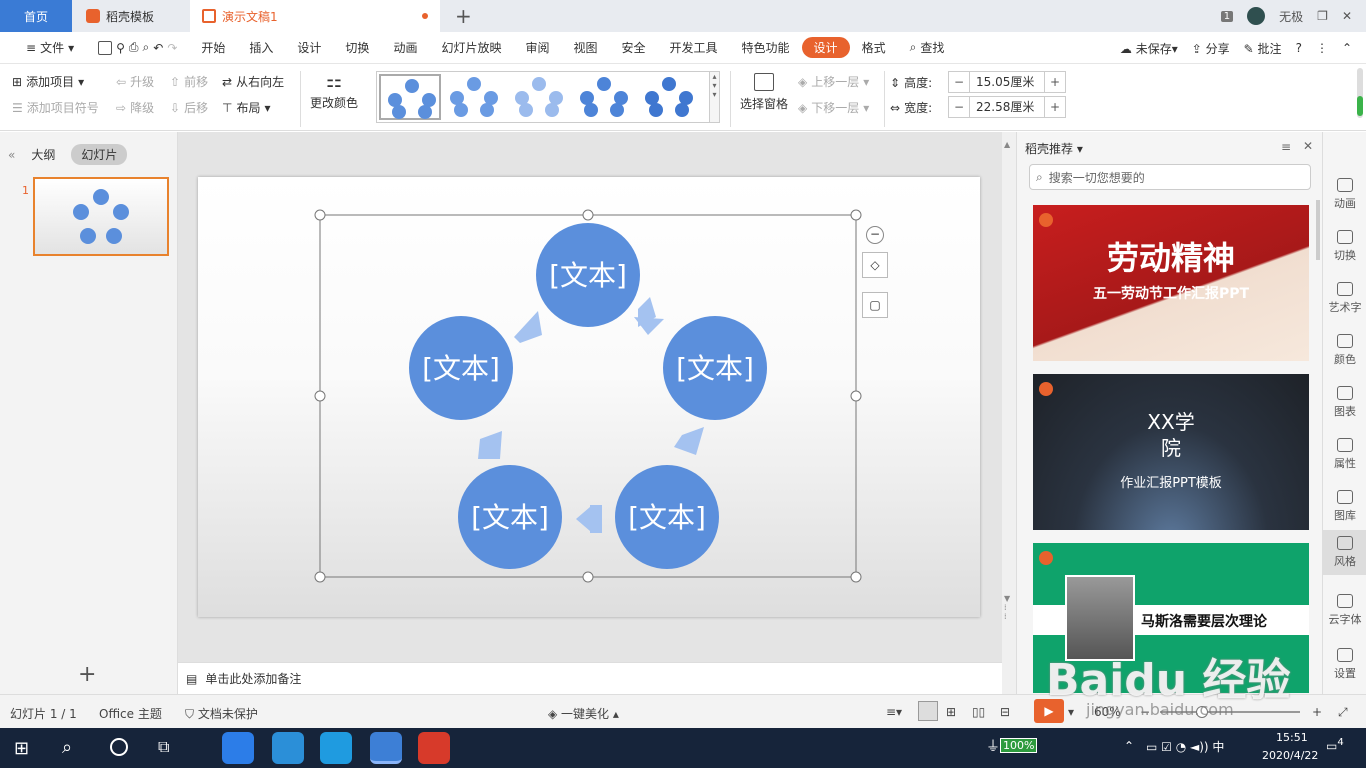  Describe the element at coordinates (11, 155) in the screenshot. I see `collapse-panel-icon: «` at that location.